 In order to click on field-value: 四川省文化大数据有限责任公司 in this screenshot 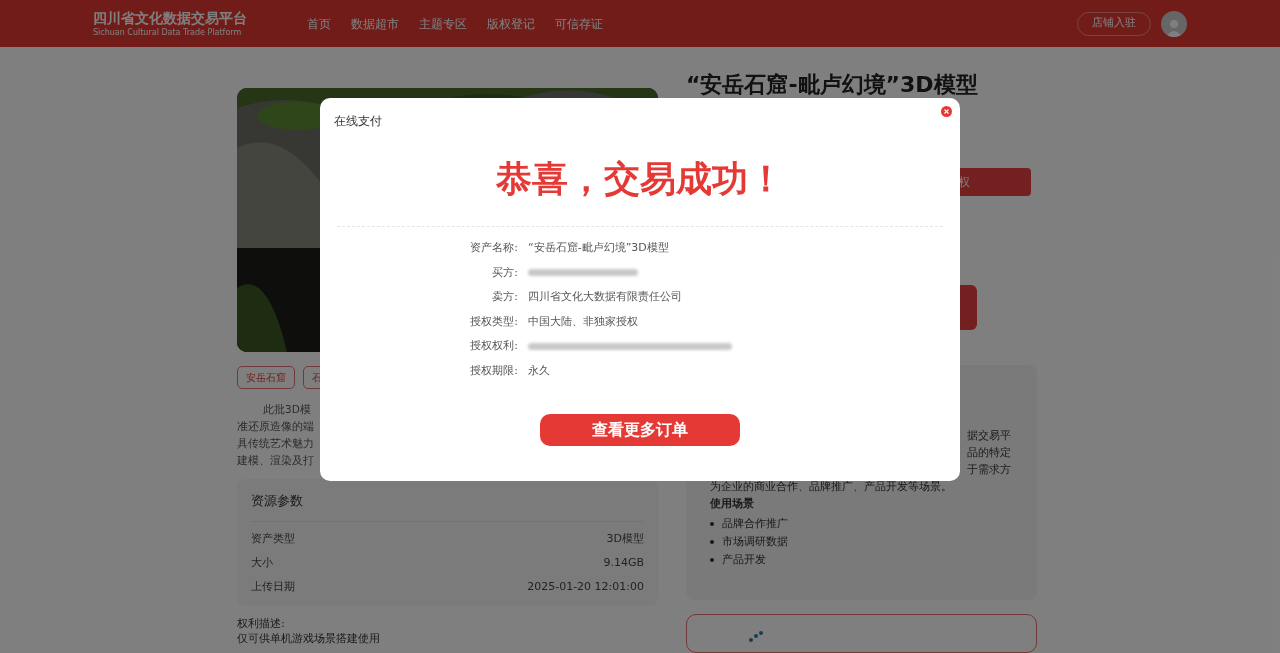, I will do `click(605, 297)`.